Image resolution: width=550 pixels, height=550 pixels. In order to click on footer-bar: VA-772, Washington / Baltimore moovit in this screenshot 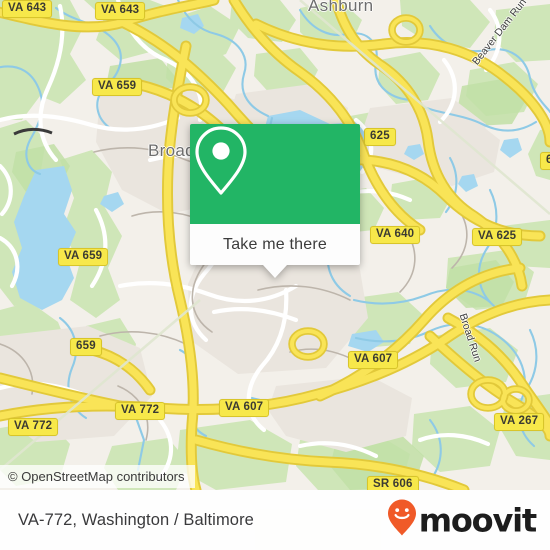, I will do `click(275, 520)`.